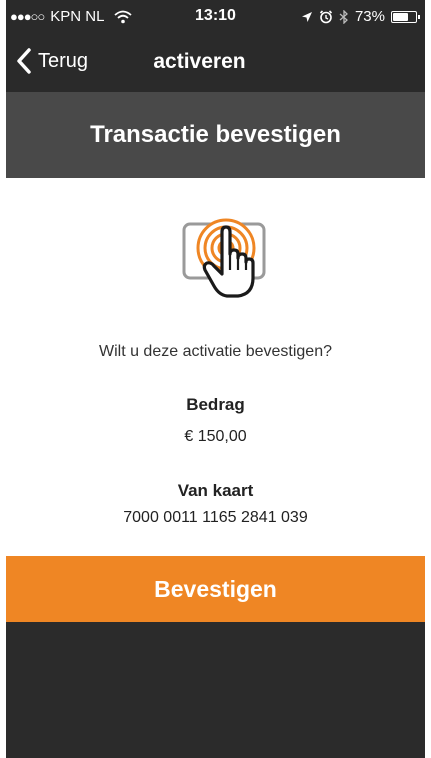  I want to click on alarm-icon, so click(326, 16).